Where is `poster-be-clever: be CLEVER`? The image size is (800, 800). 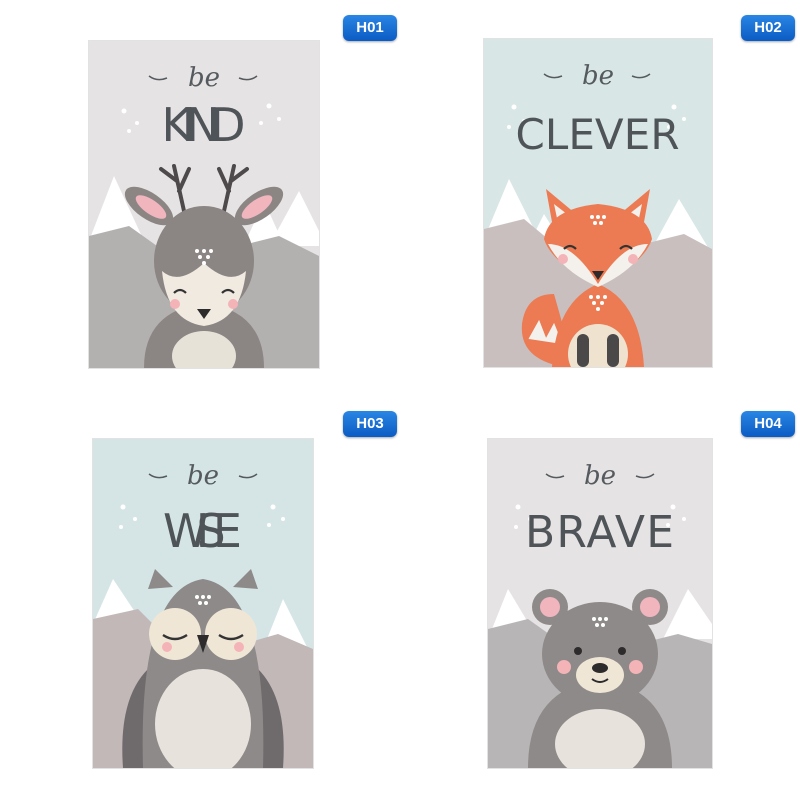
poster-be-clever: be CLEVER is located at coordinates (598, 203).